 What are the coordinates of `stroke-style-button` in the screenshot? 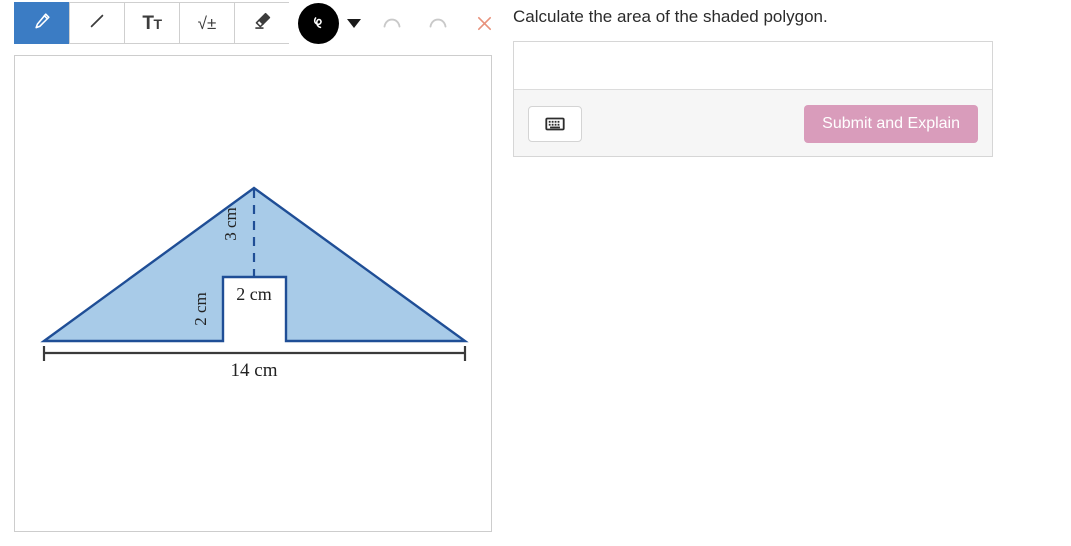 It's located at (318, 23).